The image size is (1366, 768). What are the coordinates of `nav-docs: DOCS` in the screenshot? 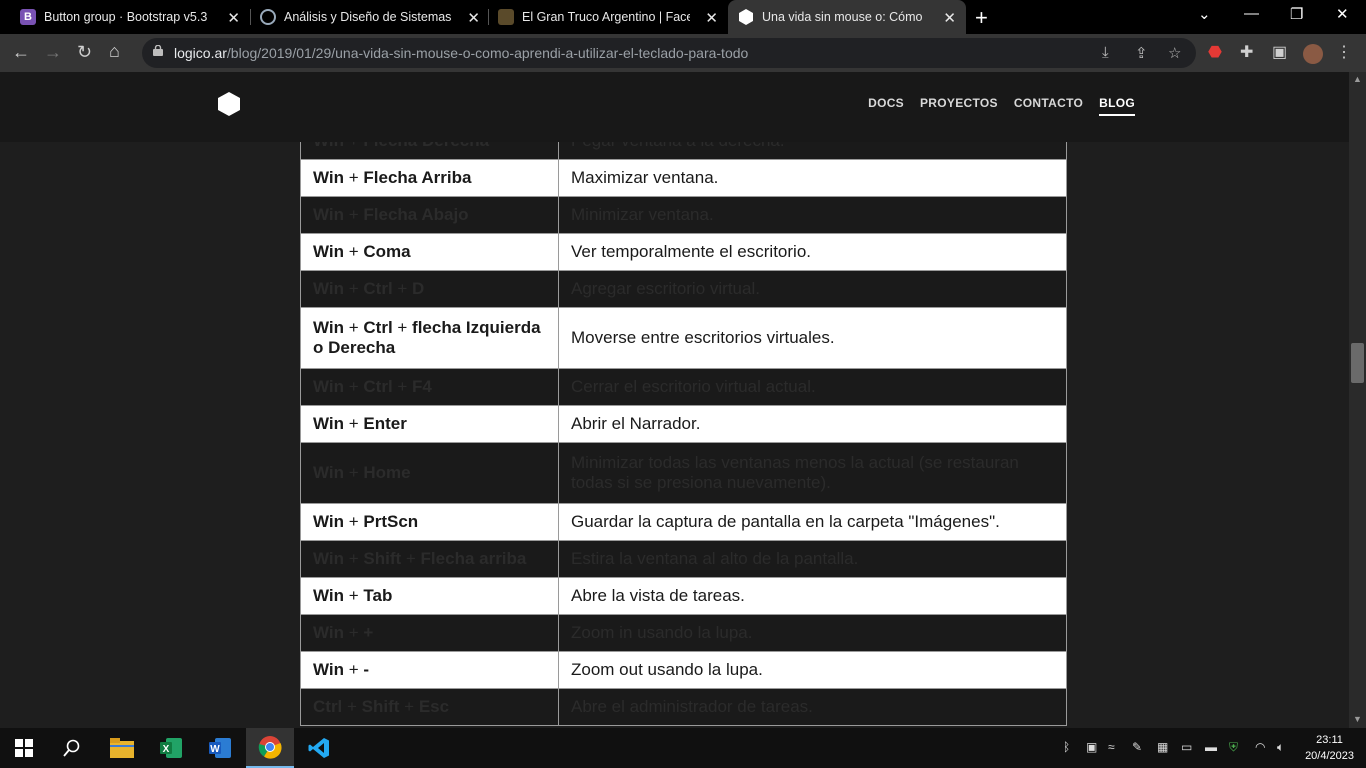 It's located at (886, 106).